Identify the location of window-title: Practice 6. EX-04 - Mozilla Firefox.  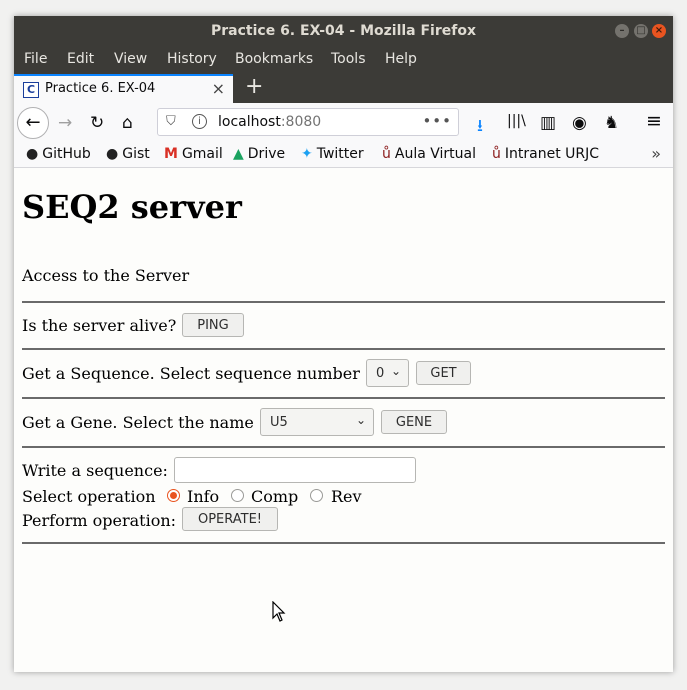
(343, 31).